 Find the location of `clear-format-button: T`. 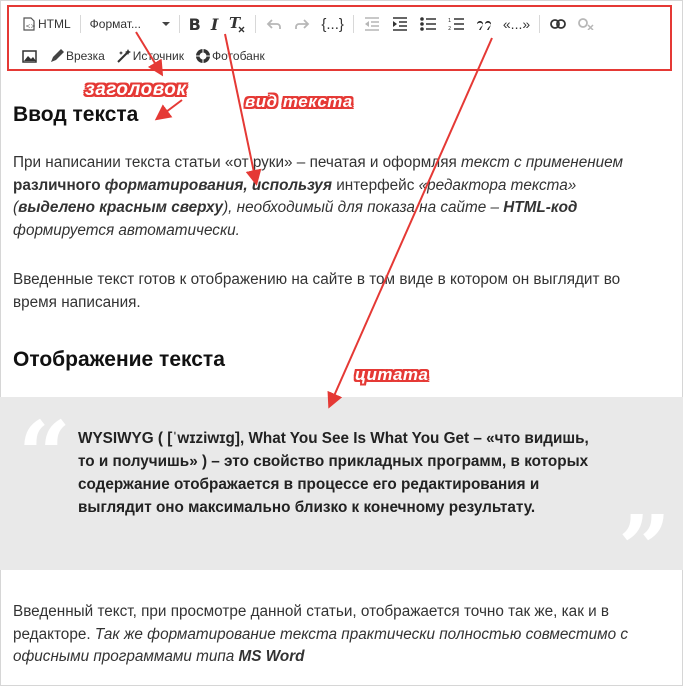

clear-format-button: T is located at coordinates (237, 24).